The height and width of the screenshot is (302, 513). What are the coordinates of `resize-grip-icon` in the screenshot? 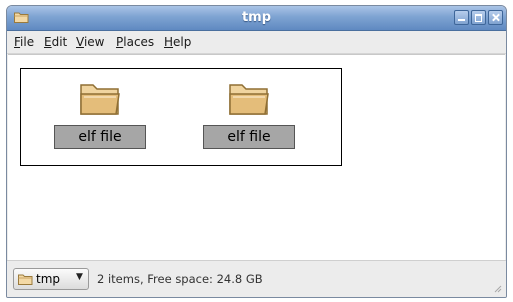 It's located at (497, 288).